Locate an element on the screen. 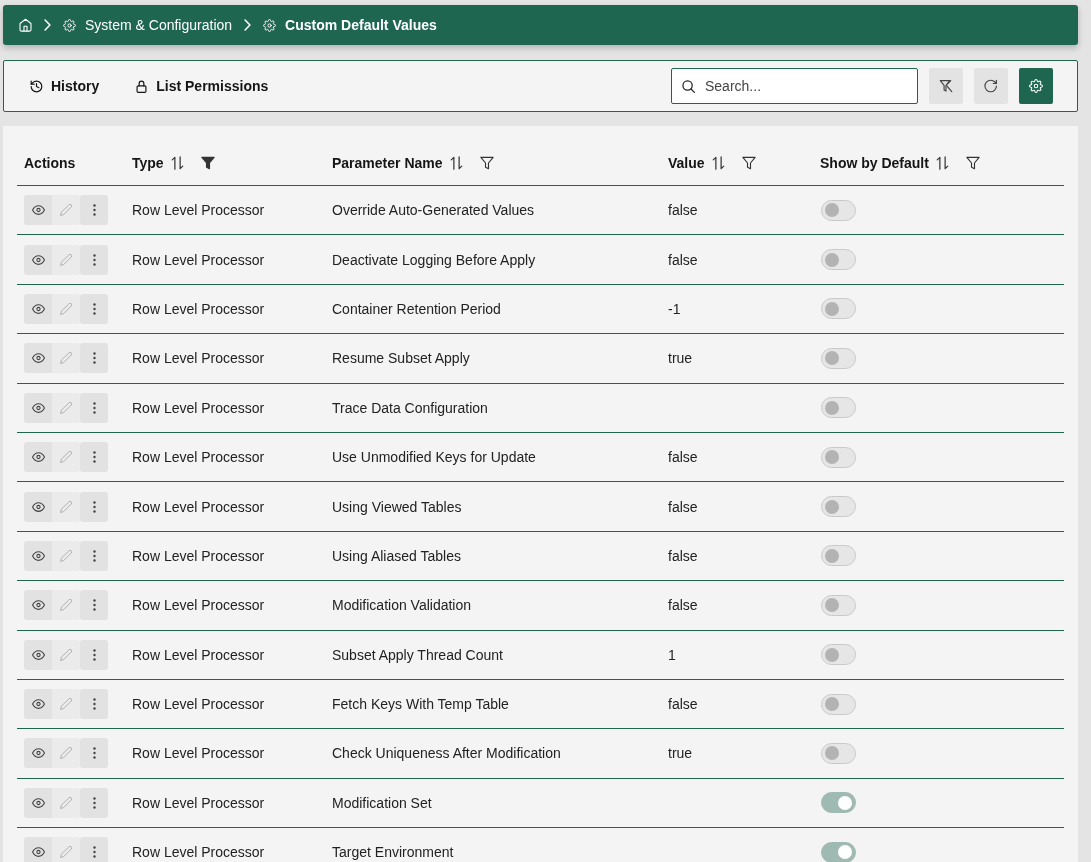  parameter-value: true is located at coordinates (680, 358).